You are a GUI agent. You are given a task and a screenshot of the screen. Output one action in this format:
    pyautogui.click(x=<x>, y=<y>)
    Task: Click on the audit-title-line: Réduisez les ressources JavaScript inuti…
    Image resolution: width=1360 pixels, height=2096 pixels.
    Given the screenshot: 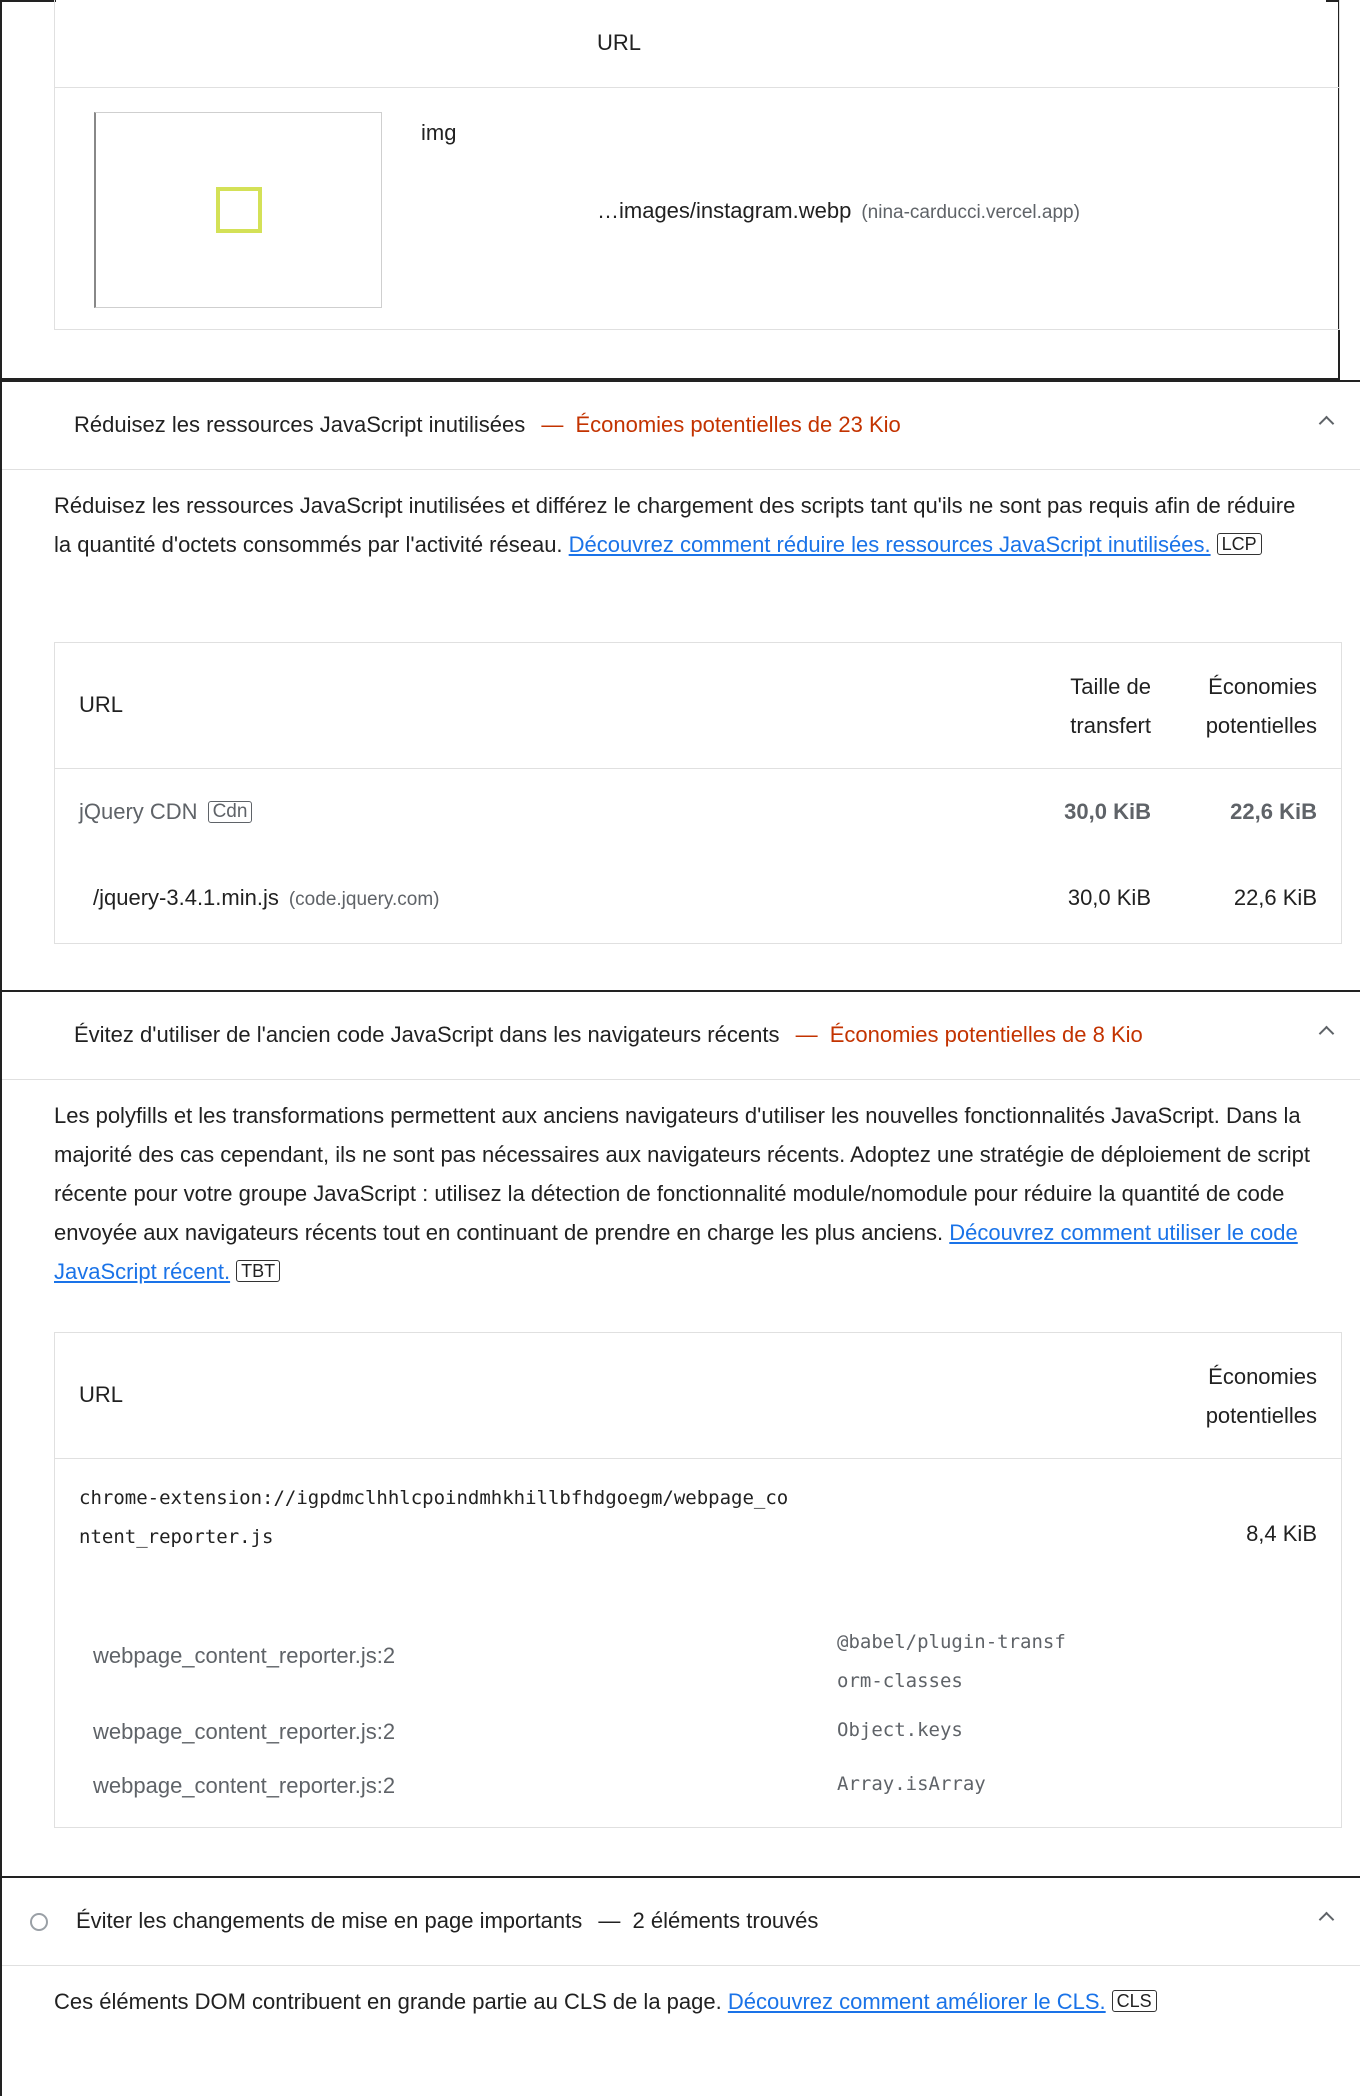 What is the action you would take?
    pyautogui.click(x=487, y=425)
    